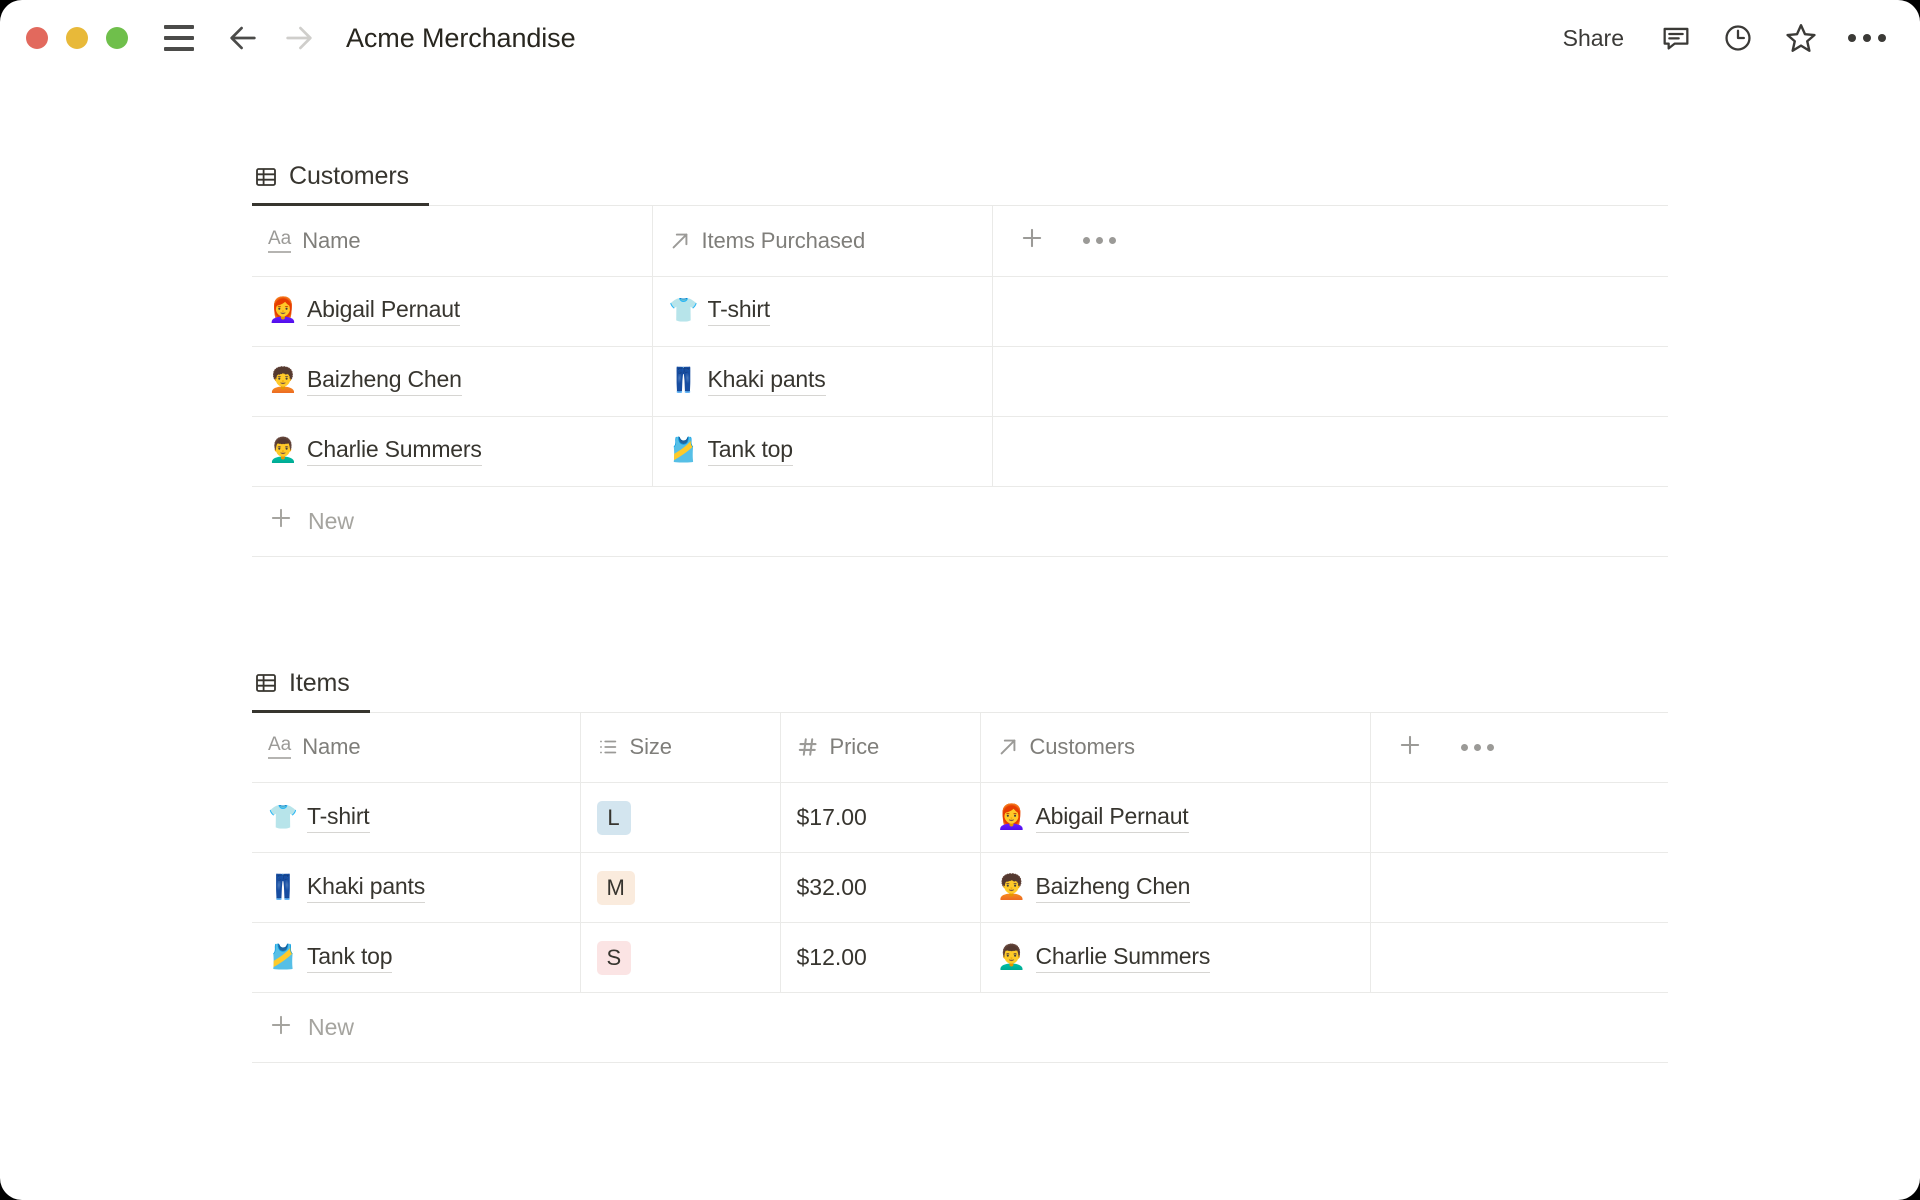 This screenshot has height=1200, width=1920. Describe the element at coordinates (1112, 818) in the screenshot. I see `relation-link: Abigail Pernaut` at that location.